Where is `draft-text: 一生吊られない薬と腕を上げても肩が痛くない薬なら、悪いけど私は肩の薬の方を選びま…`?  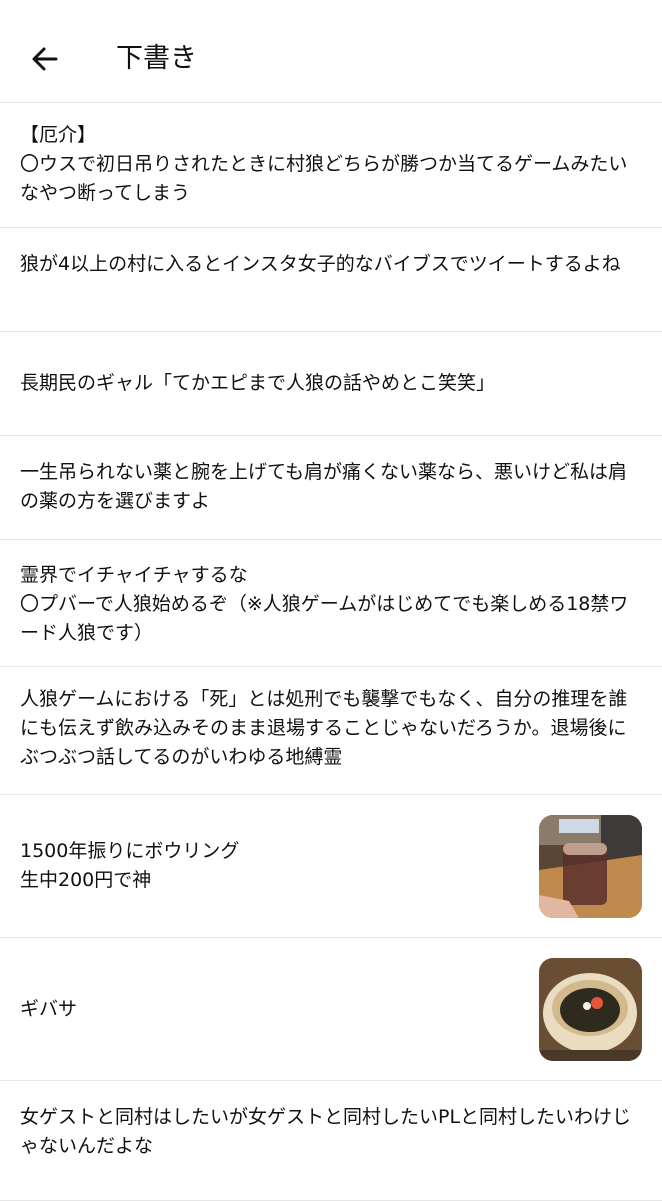 draft-text: 一生吊られない薬と腕を上げても肩が痛くない薬なら、悪いけど私は肩の薬の方を選びま… is located at coordinates (324, 486).